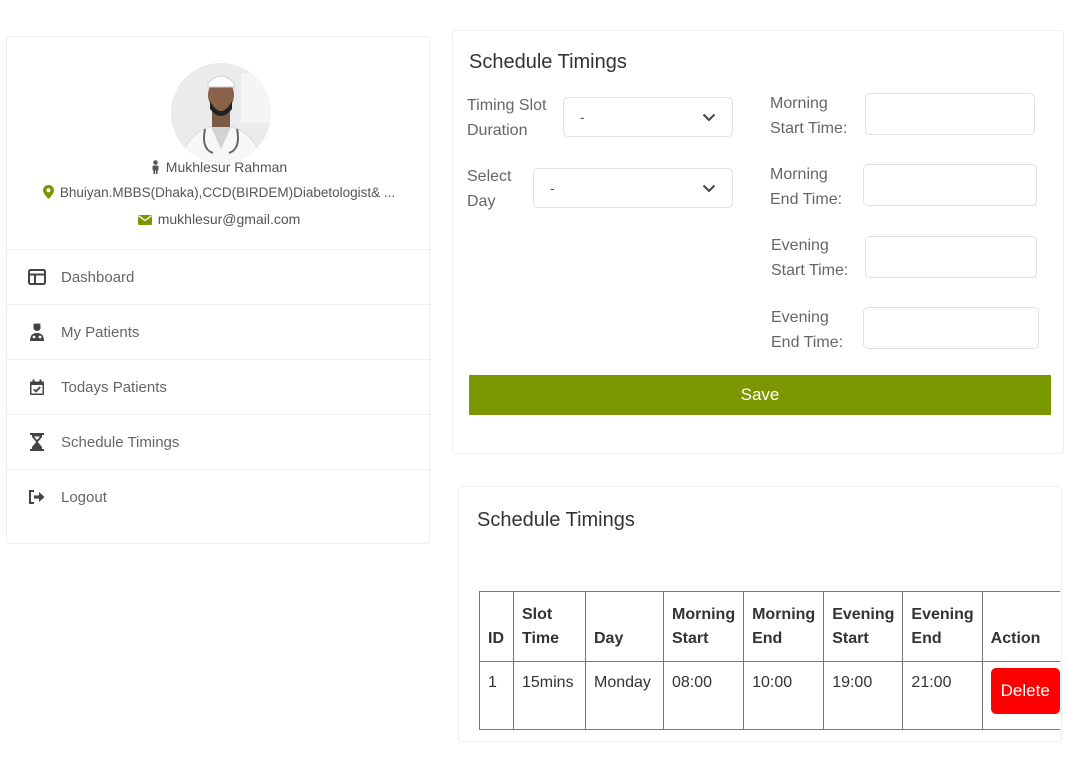 This screenshot has height=770, width=1068. Describe the element at coordinates (549, 626) in the screenshot. I see `column-header-slot-time: Slot Time` at that location.